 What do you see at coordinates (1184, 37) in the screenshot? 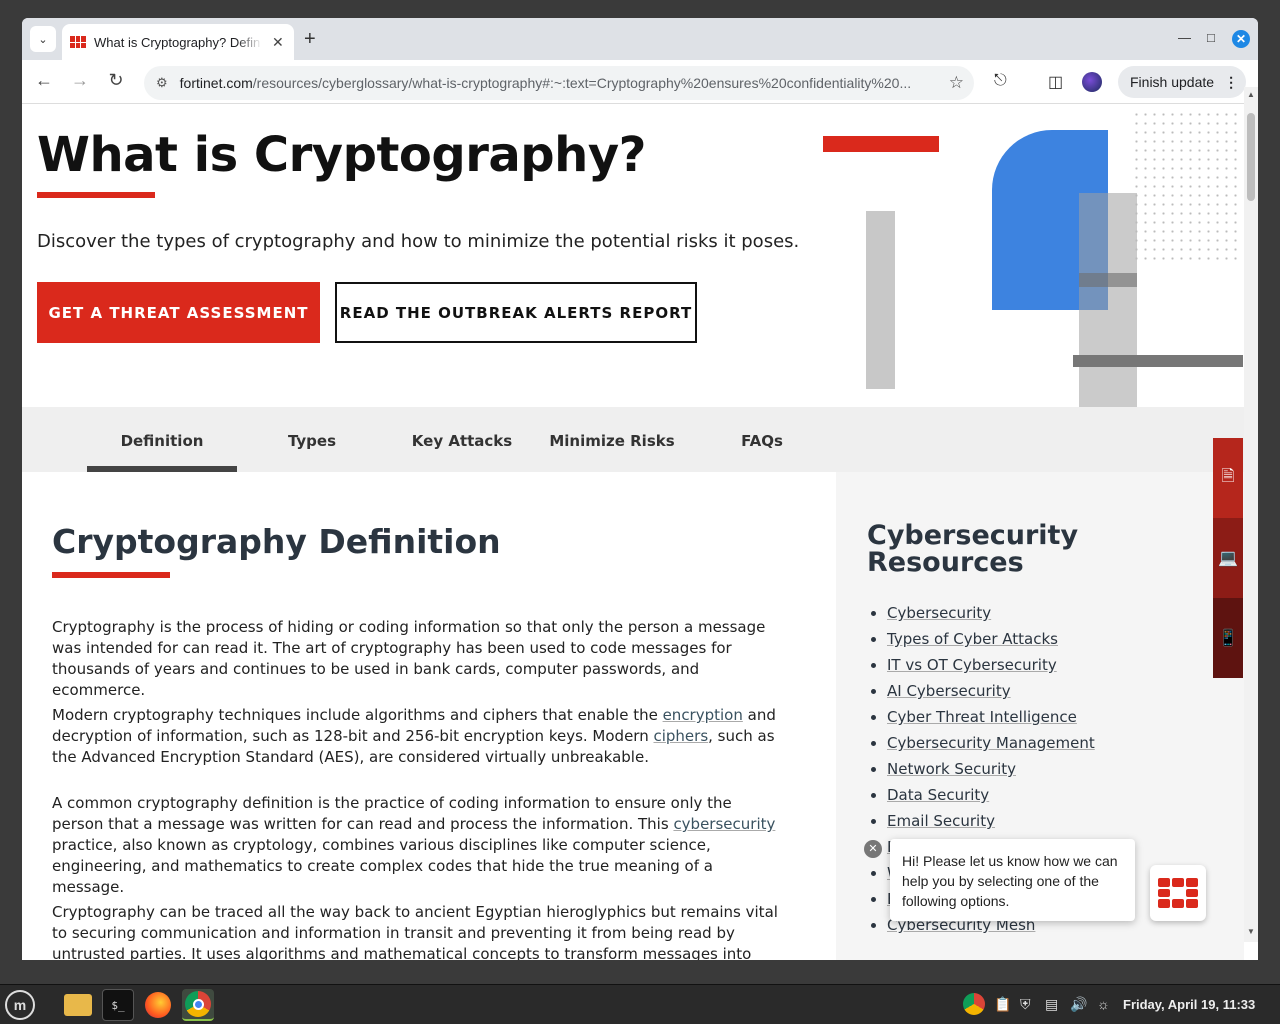
I see `minimize-button: —` at bounding box center [1184, 37].